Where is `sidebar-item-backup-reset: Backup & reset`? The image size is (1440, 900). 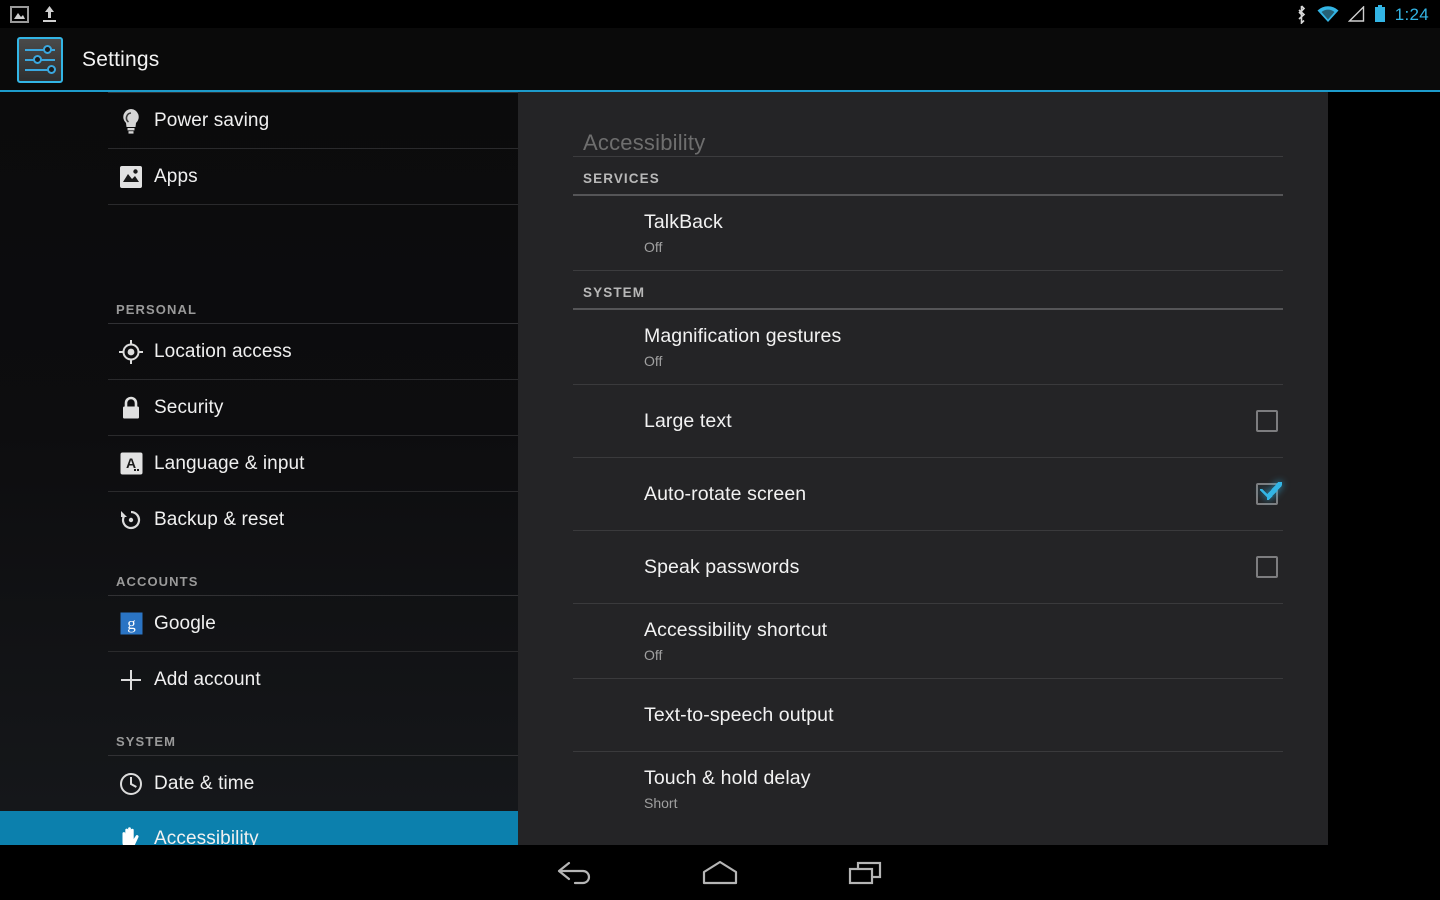
sidebar-item-backup-reset: Backup & reset is located at coordinates (259, 519).